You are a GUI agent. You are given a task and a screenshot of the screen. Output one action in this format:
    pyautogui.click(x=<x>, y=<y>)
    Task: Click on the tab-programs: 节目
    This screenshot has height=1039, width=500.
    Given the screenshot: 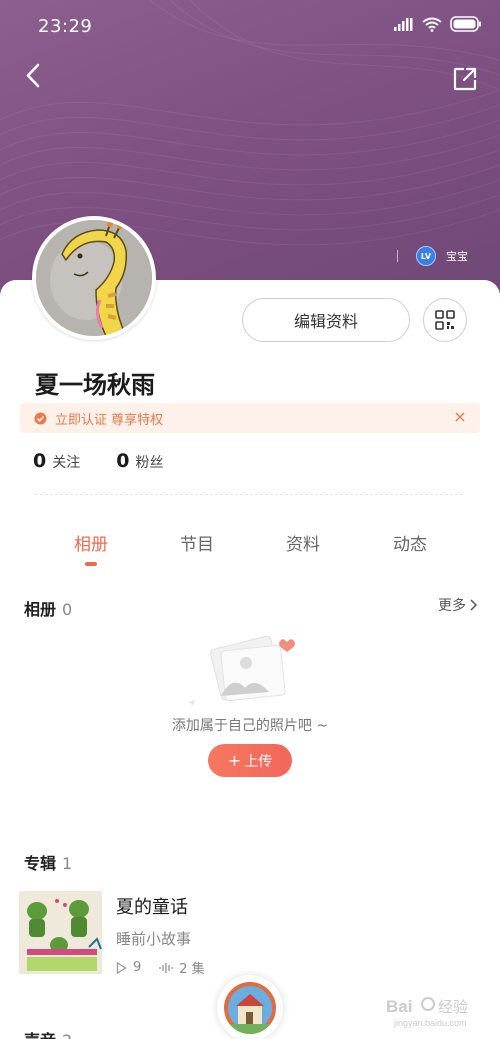 What is the action you would take?
    pyautogui.click(x=197, y=542)
    